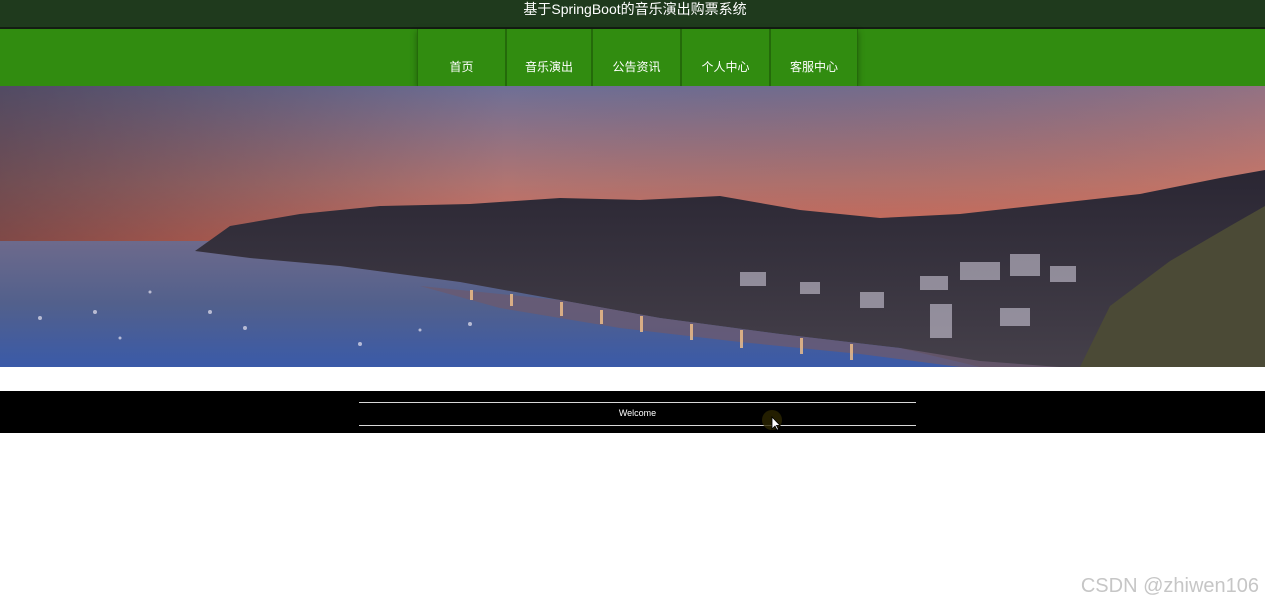  I want to click on mouse-cursor-icon, so click(773, 421).